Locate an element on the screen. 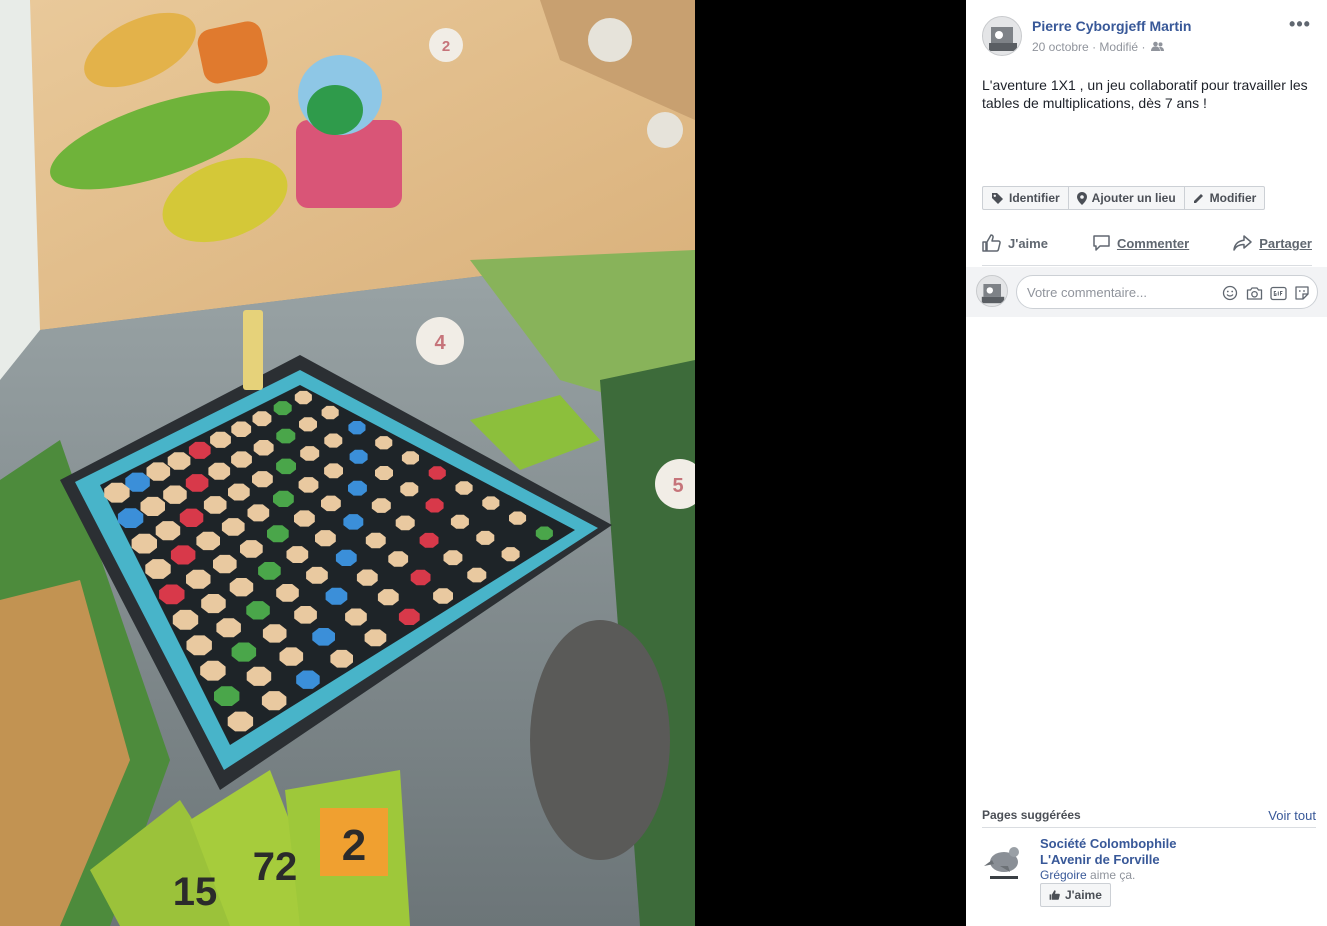  edit-button: Modifier is located at coordinates (1225, 198).